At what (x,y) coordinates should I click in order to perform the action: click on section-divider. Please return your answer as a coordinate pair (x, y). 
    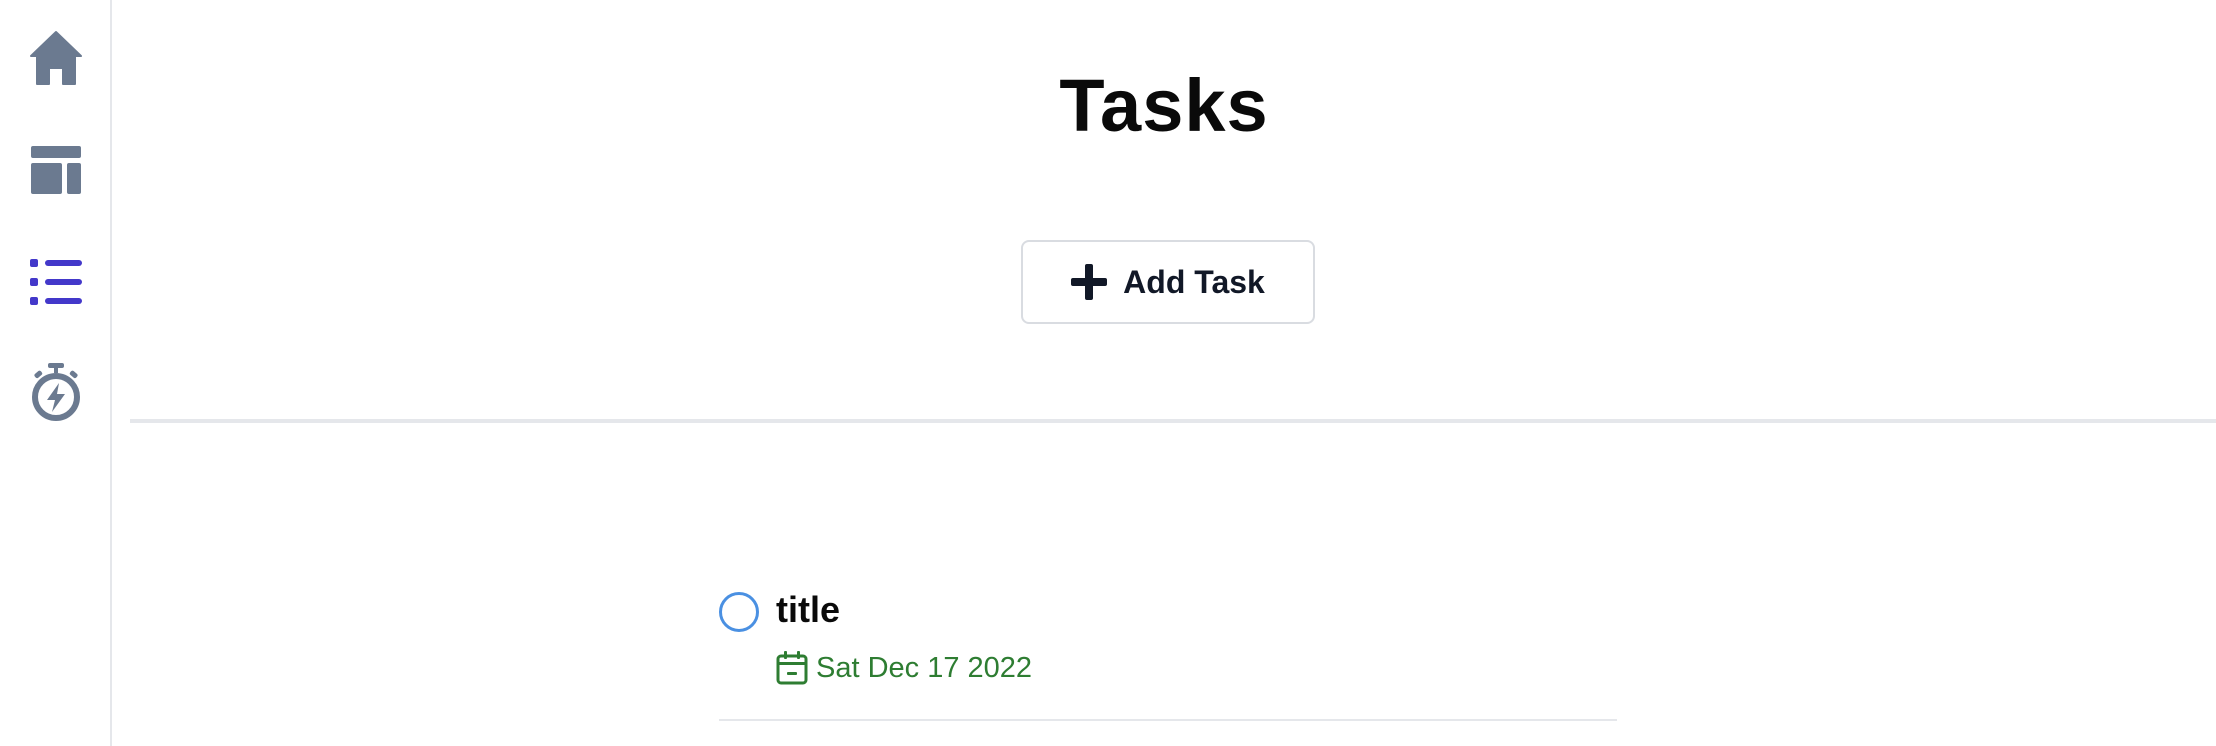
    Looking at the image, I should click on (1173, 421).